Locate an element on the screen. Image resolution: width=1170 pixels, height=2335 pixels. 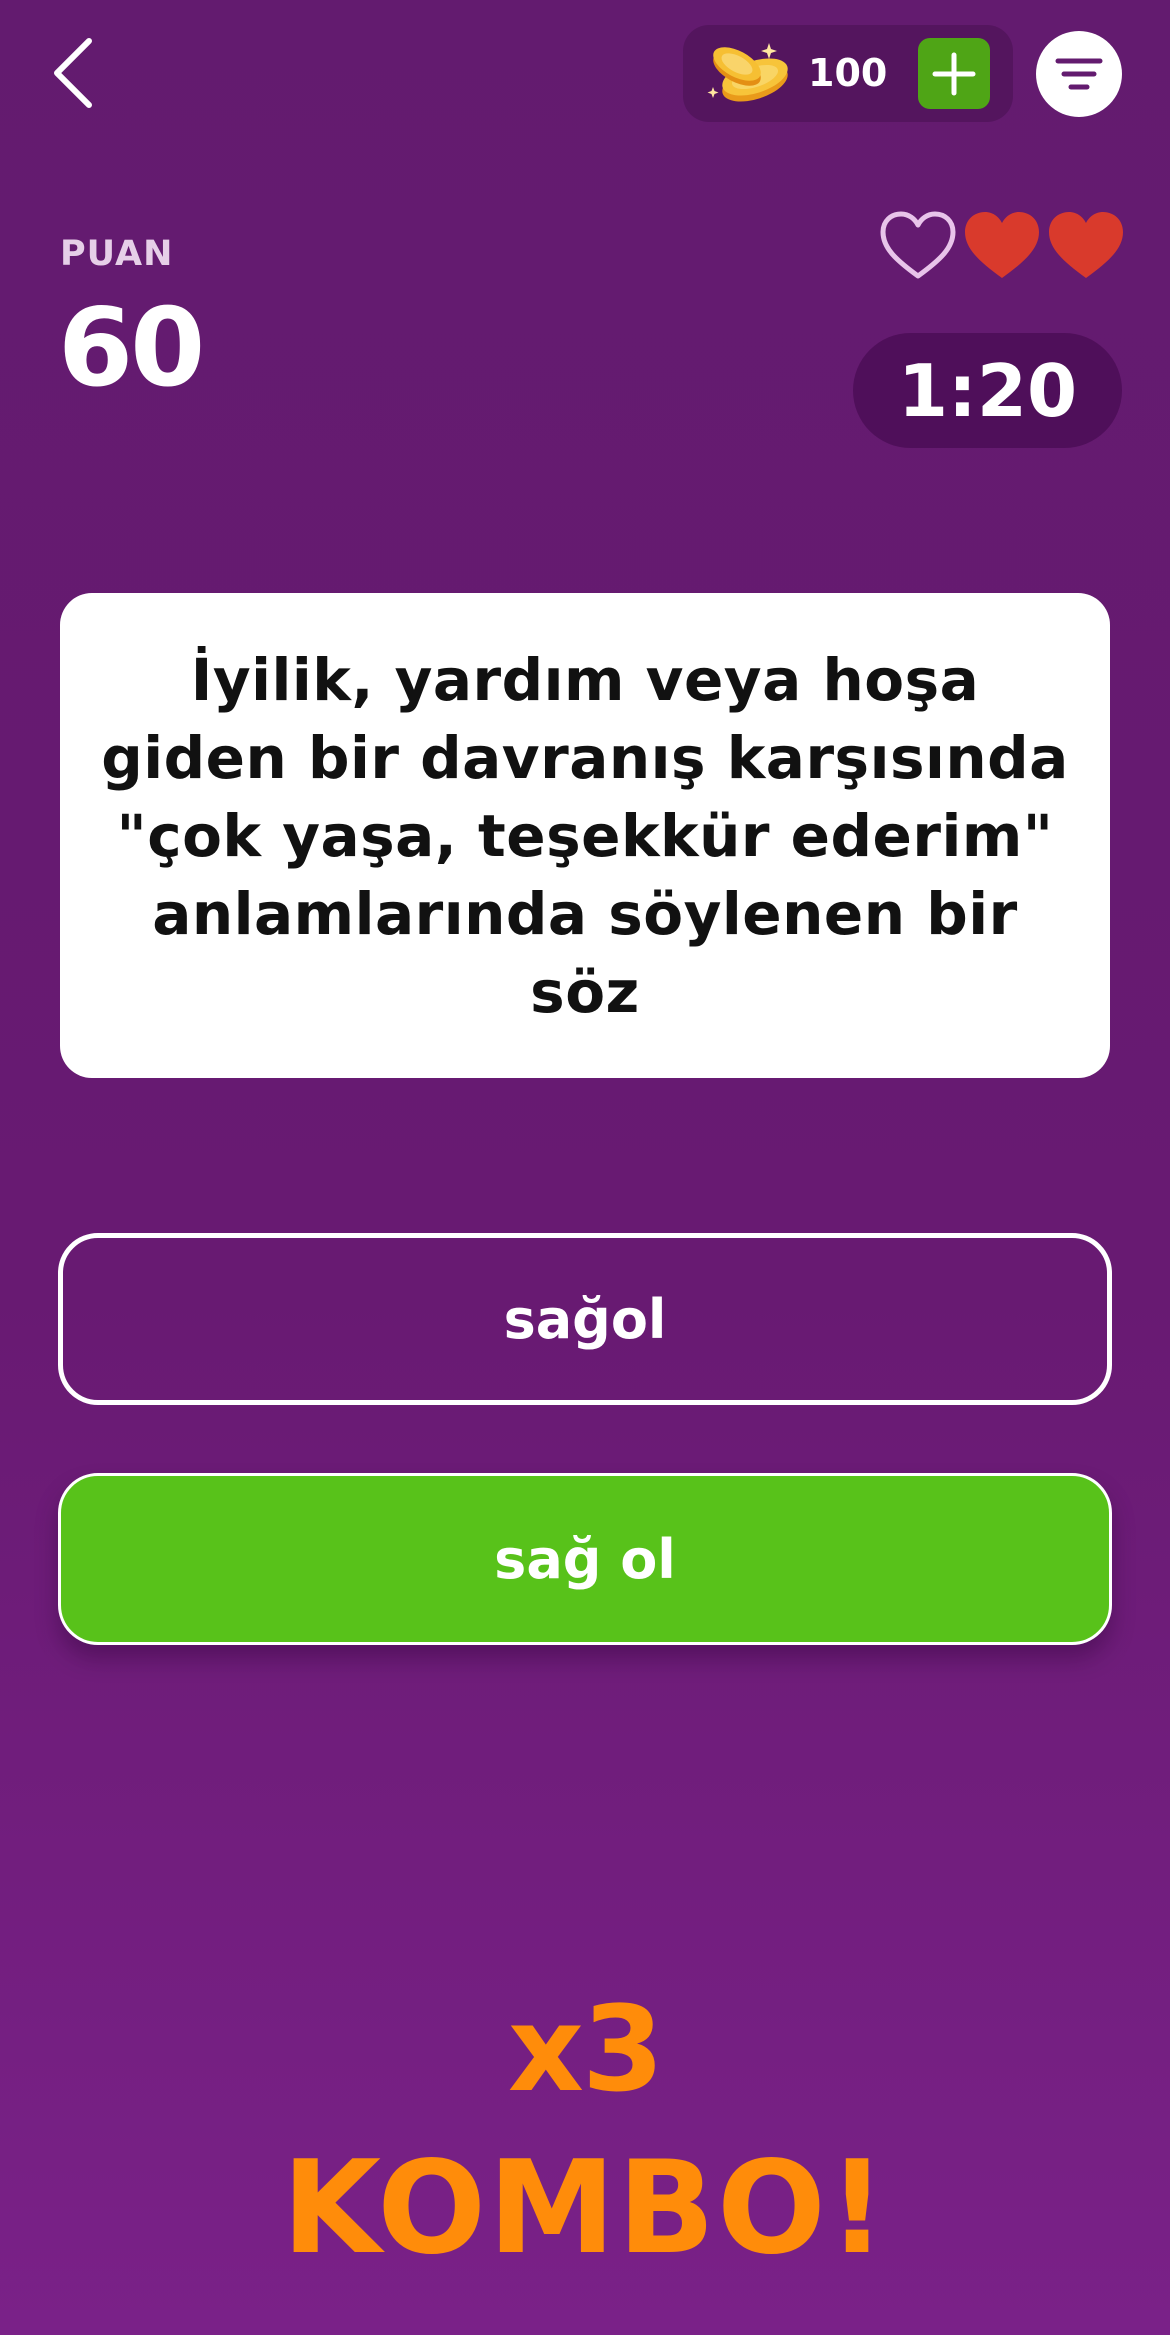
timer: 1:20 is located at coordinates (987, 390).